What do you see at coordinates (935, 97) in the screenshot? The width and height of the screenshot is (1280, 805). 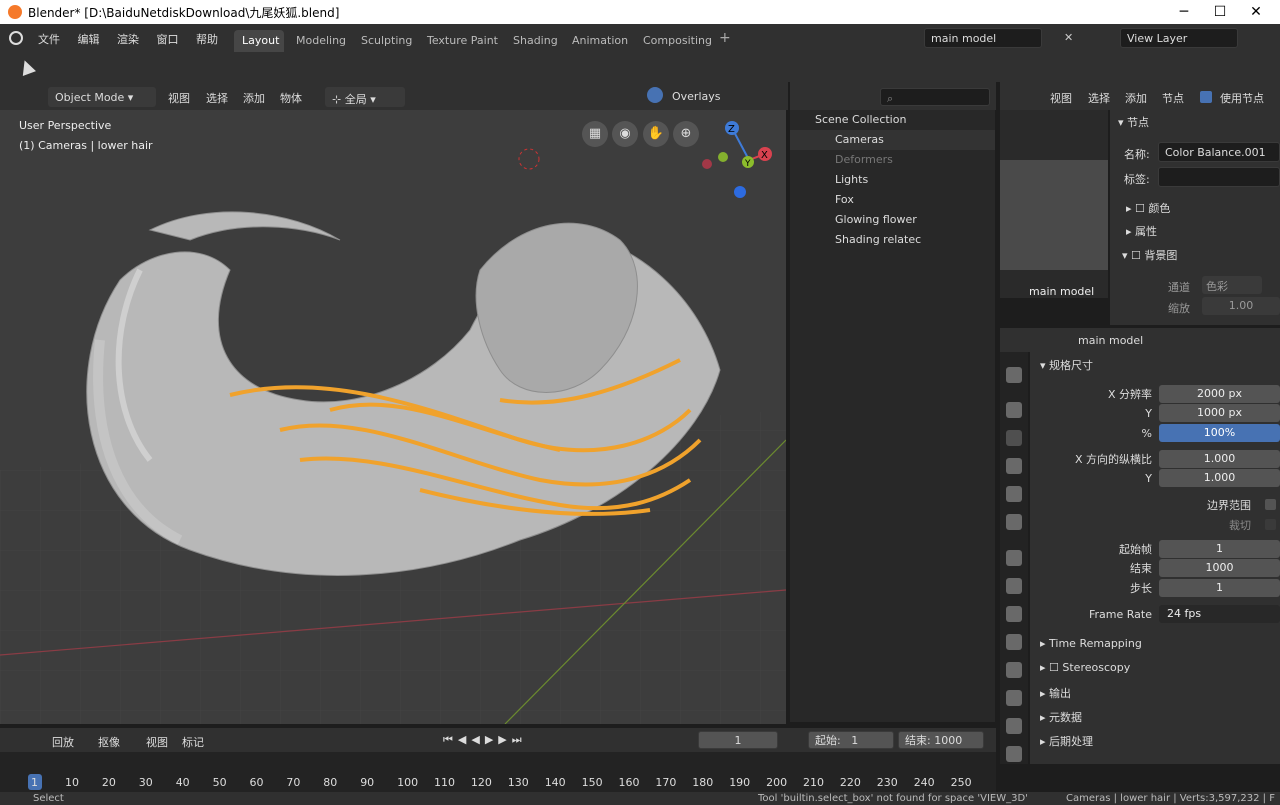 I see `outliner-search-input: ⌕` at bounding box center [935, 97].